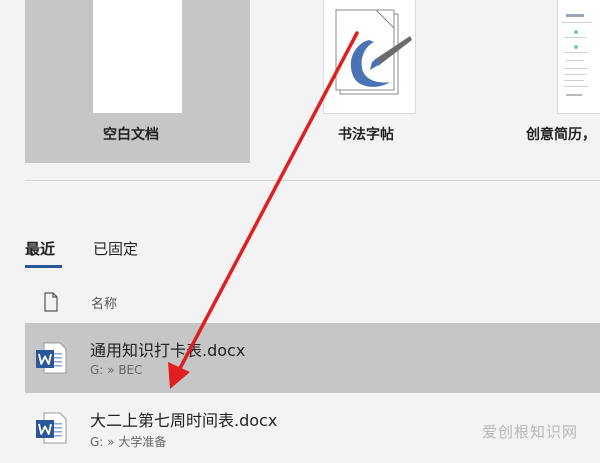 This screenshot has width=600, height=463. I want to click on template-blank-document: 空白文档, so click(137, 81).